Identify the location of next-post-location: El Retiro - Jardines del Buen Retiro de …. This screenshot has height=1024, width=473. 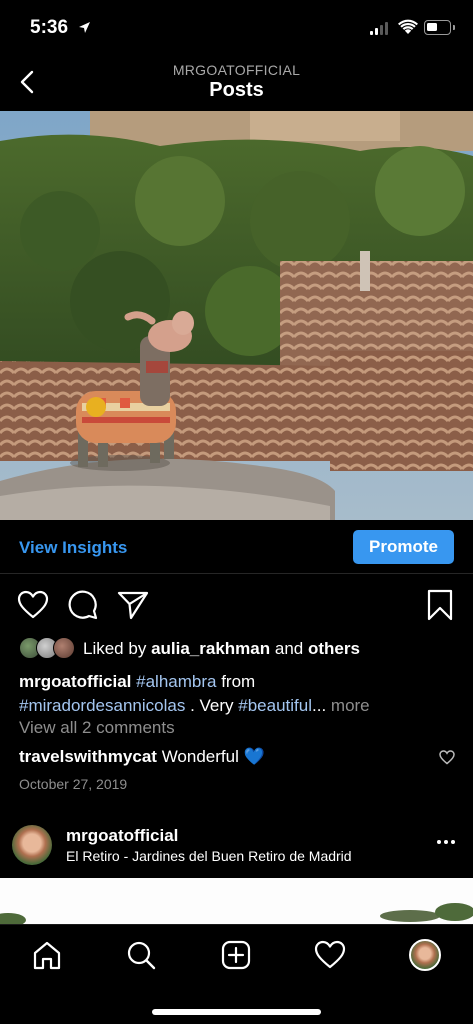
(209, 856).